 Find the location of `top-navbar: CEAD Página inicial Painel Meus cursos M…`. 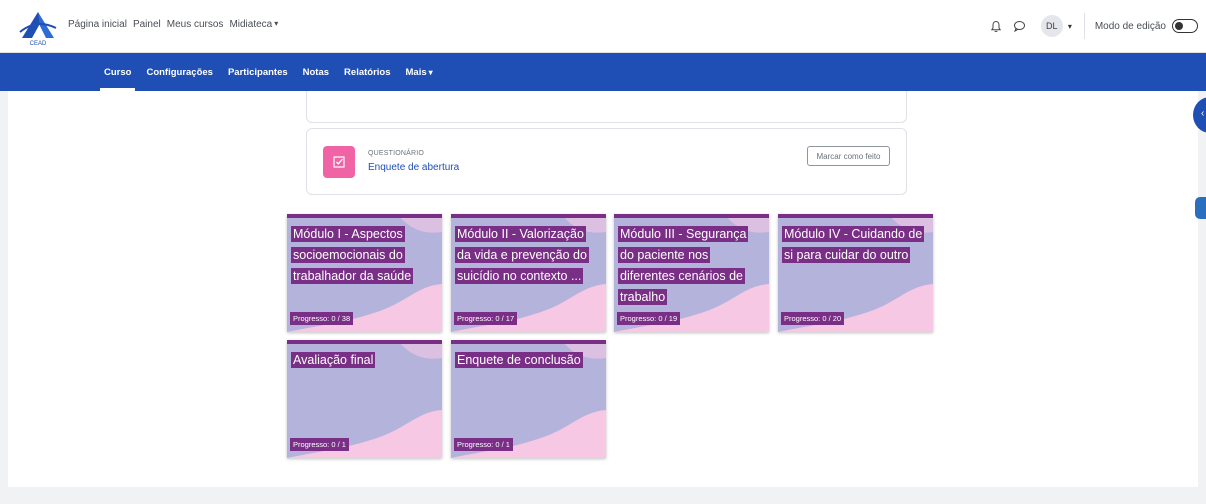

top-navbar: CEAD Página inicial Painel Meus cursos M… is located at coordinates (603, 26).